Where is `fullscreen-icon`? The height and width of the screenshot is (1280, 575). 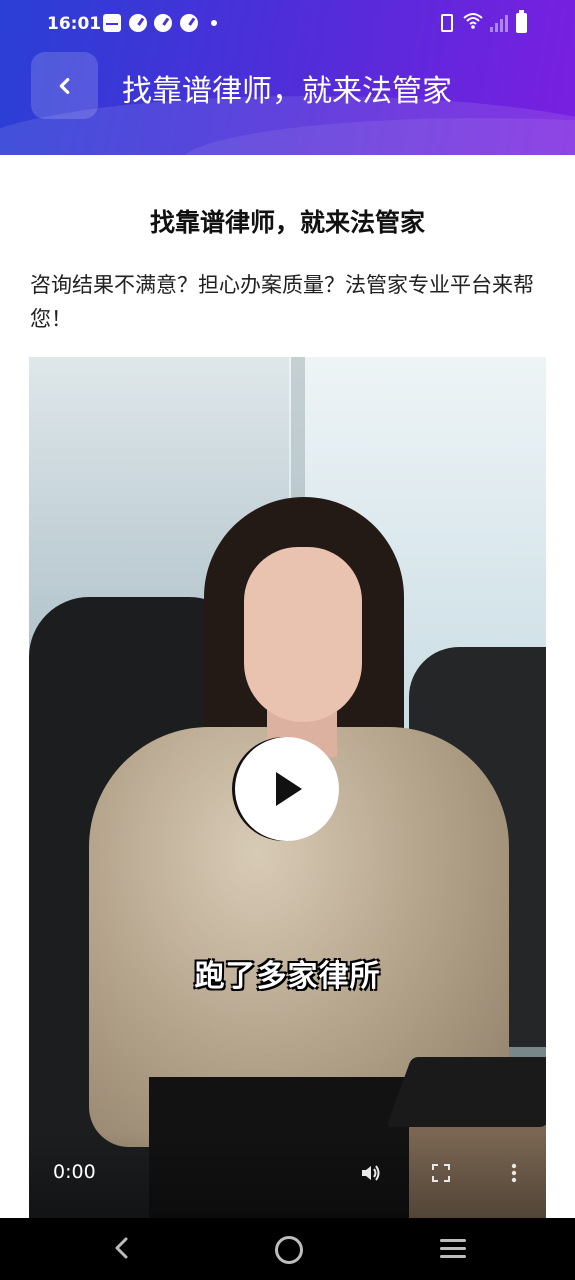 fullscreen-icon is located at coordinates (441, 1173).